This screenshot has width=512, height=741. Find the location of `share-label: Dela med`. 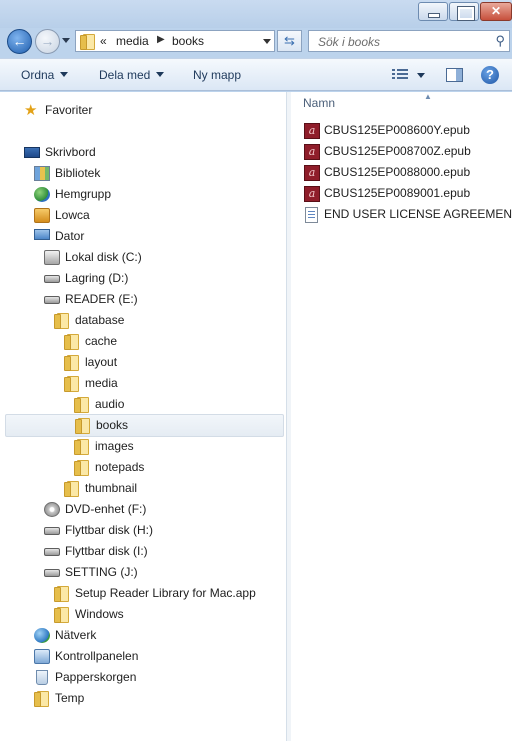

share-label: Dela med is located at coordinates (125, 75).